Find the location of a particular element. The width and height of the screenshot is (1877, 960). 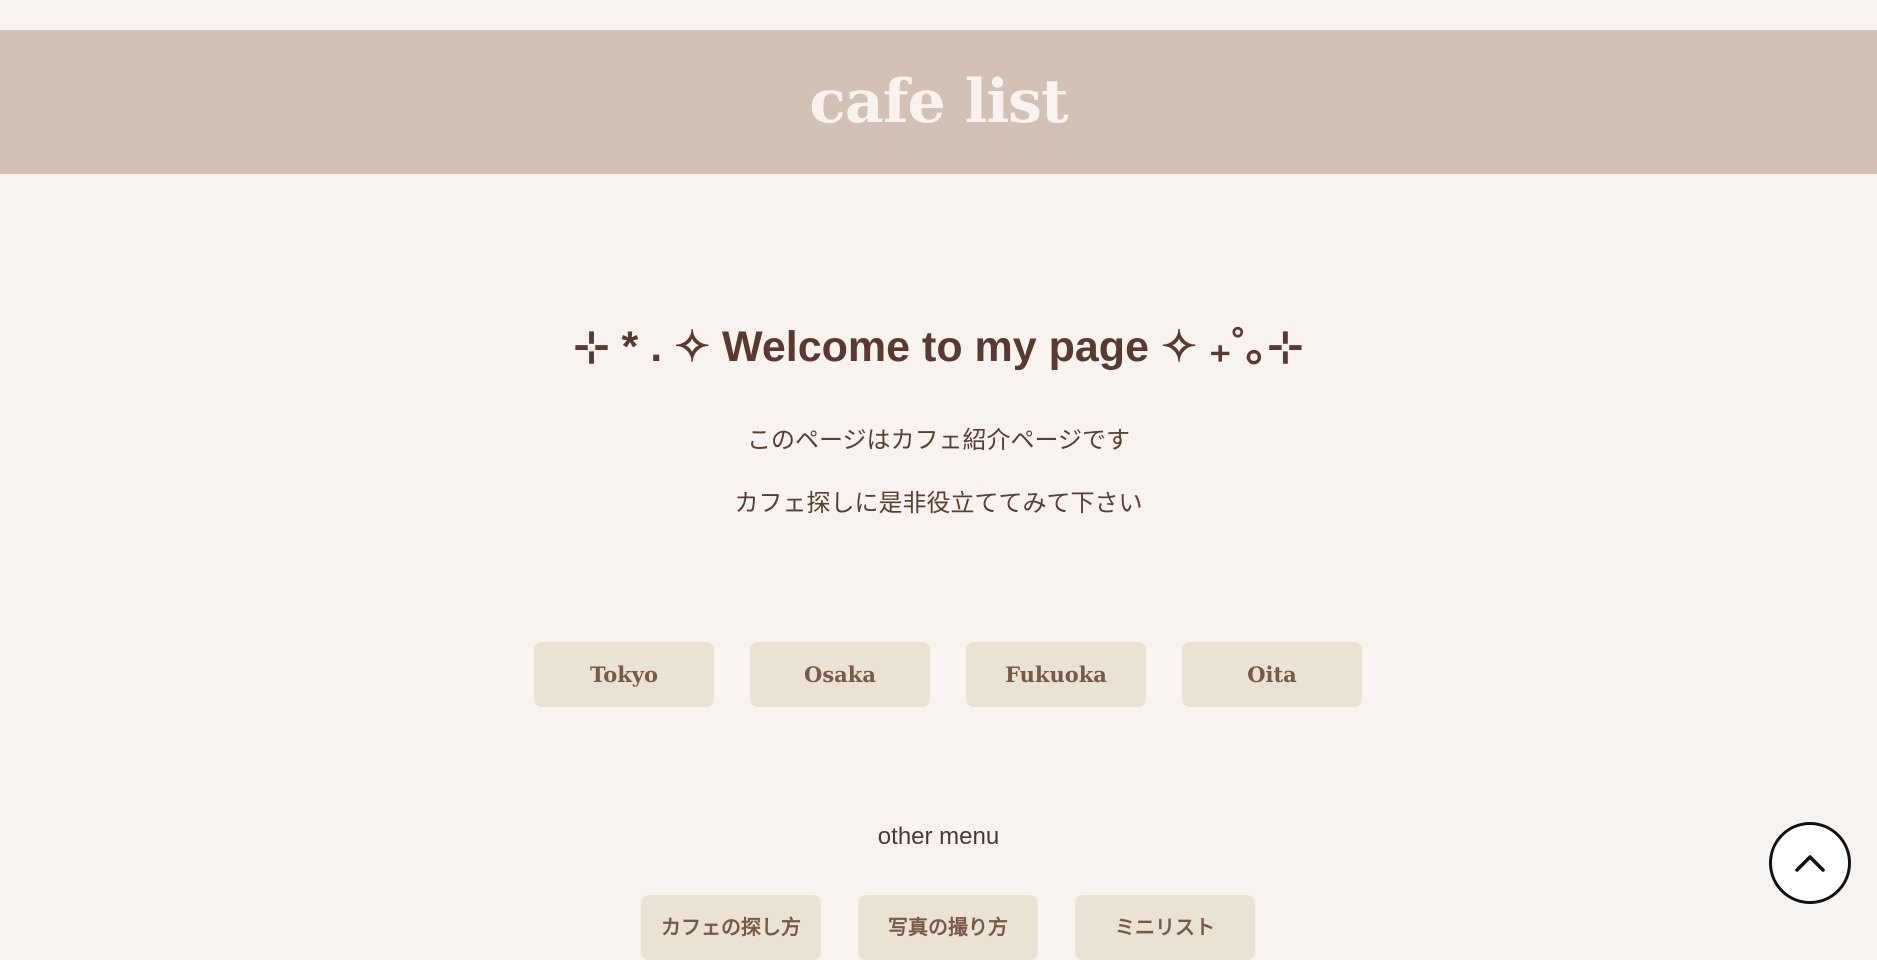

chevron-up-icon is located at coordinates (1810, 863).